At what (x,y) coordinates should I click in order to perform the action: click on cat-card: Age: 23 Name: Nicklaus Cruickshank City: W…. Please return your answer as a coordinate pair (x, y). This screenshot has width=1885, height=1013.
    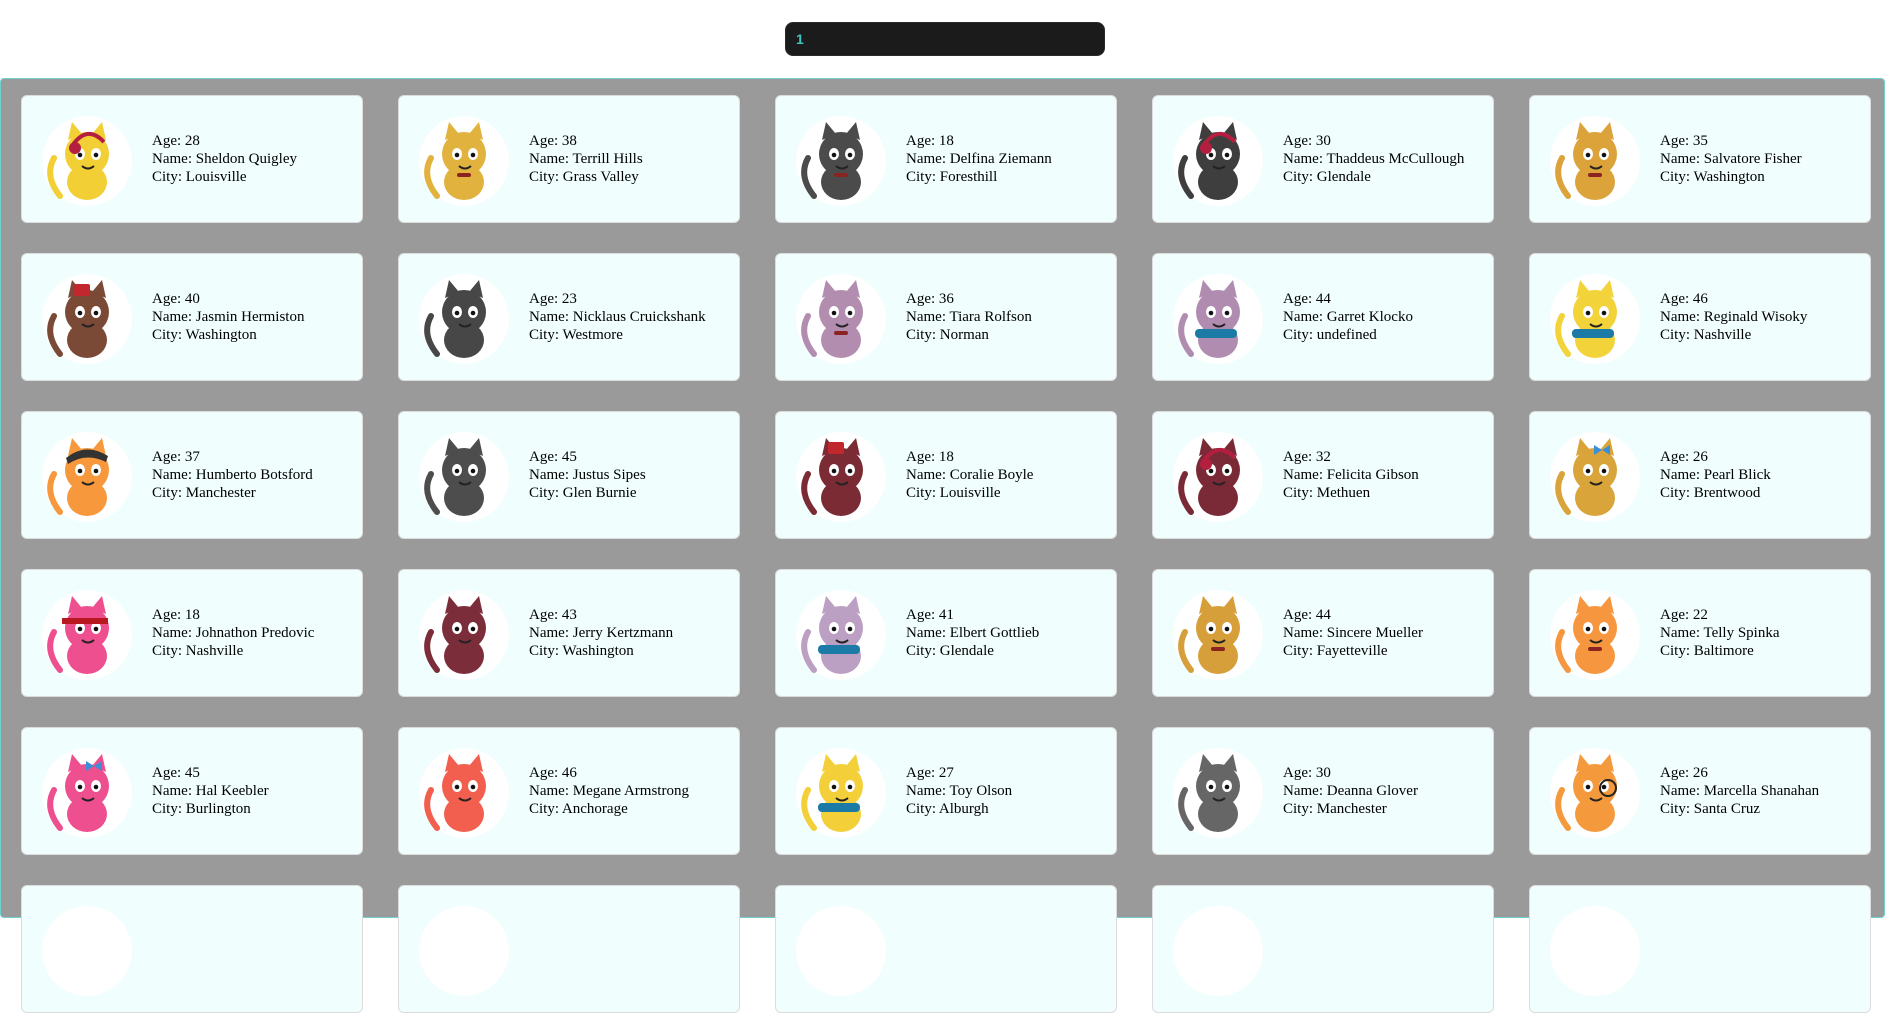
    Looking at the image, I should click on (569, 317).